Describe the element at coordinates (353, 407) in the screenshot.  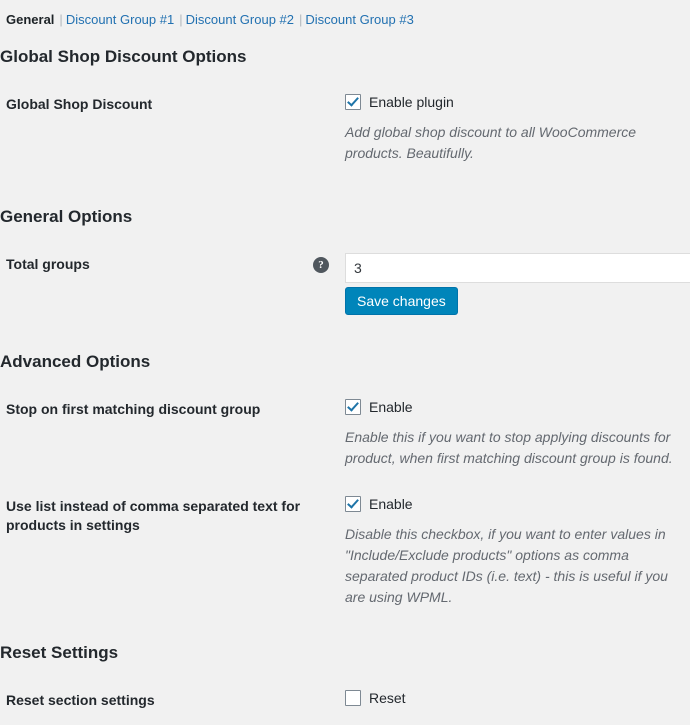
I see `checkbox-stop-on-first` at that location.